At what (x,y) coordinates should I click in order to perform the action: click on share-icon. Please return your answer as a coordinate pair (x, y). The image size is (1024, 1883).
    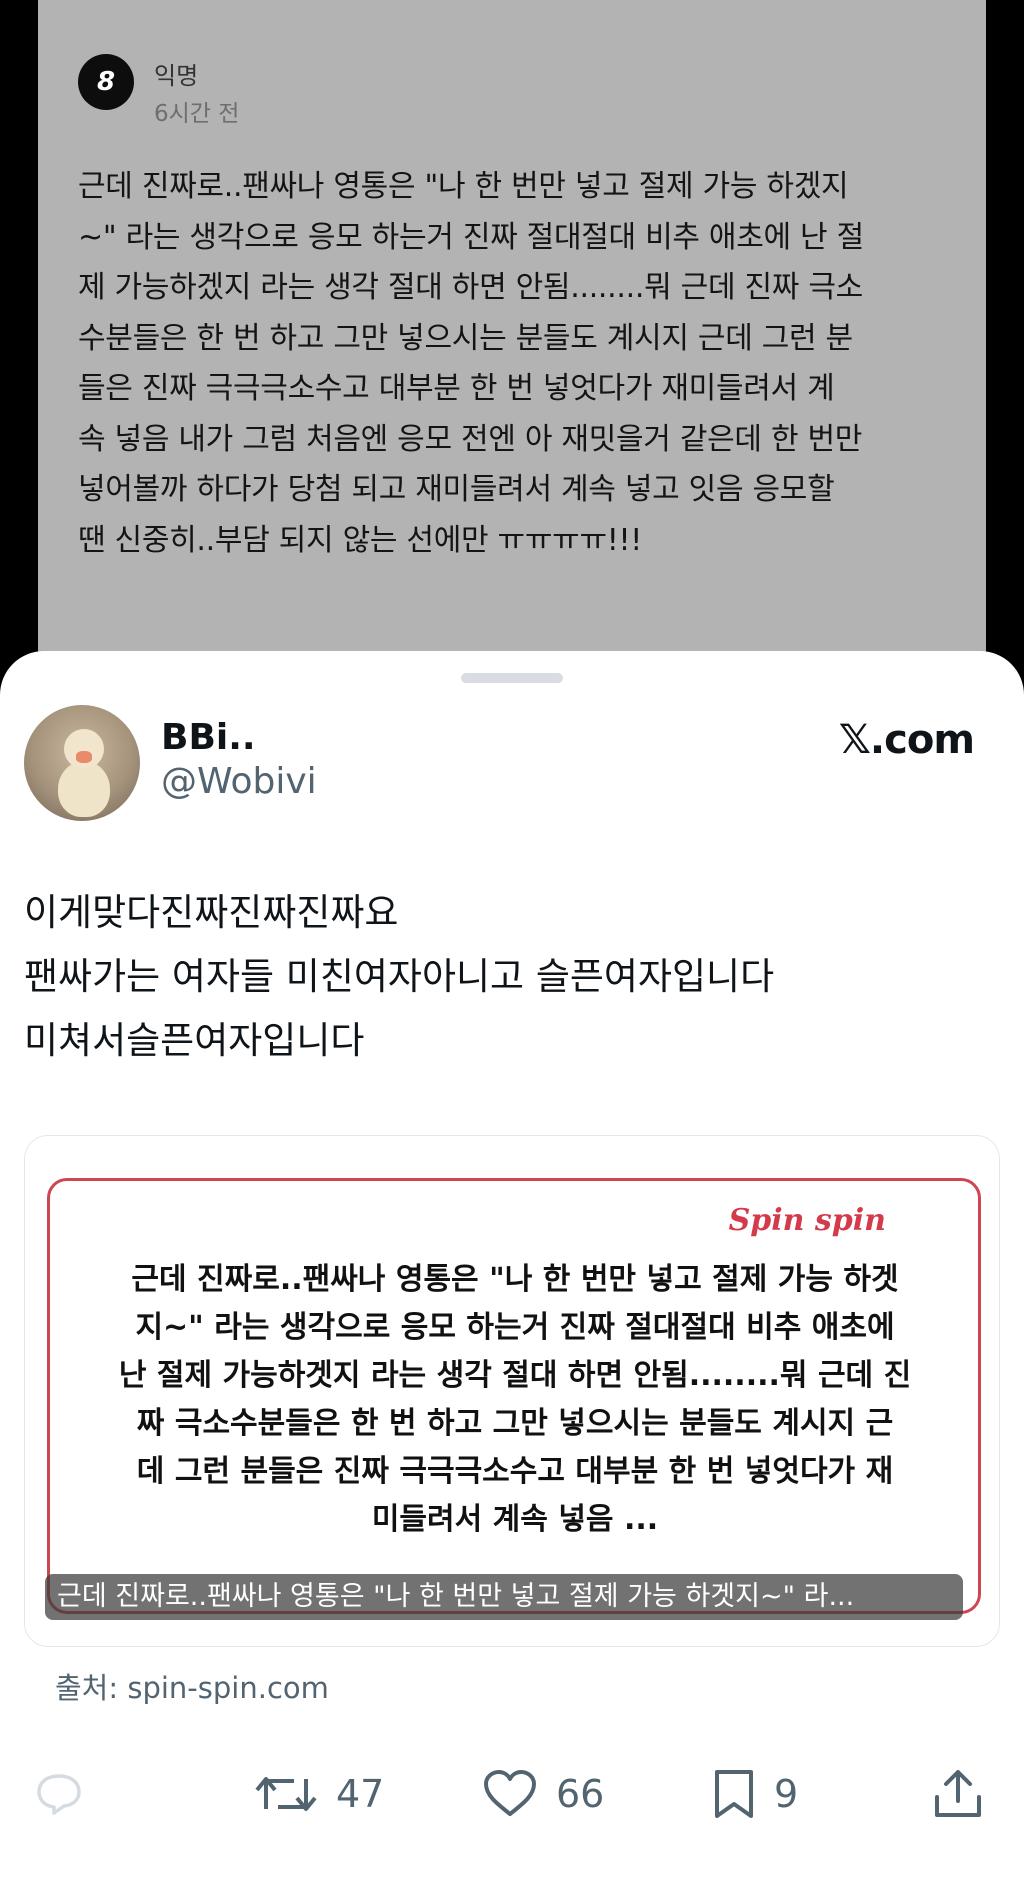
    Looking at the image, I should click on (958, 1793).